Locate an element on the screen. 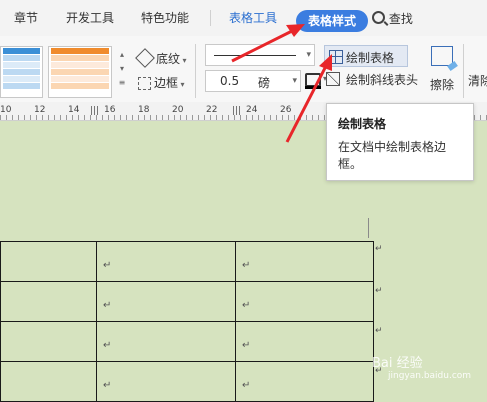 The height and width of the screenshot is (402, 487). red-arrow-to-draw-table-button is located at coordinates (308, 98).